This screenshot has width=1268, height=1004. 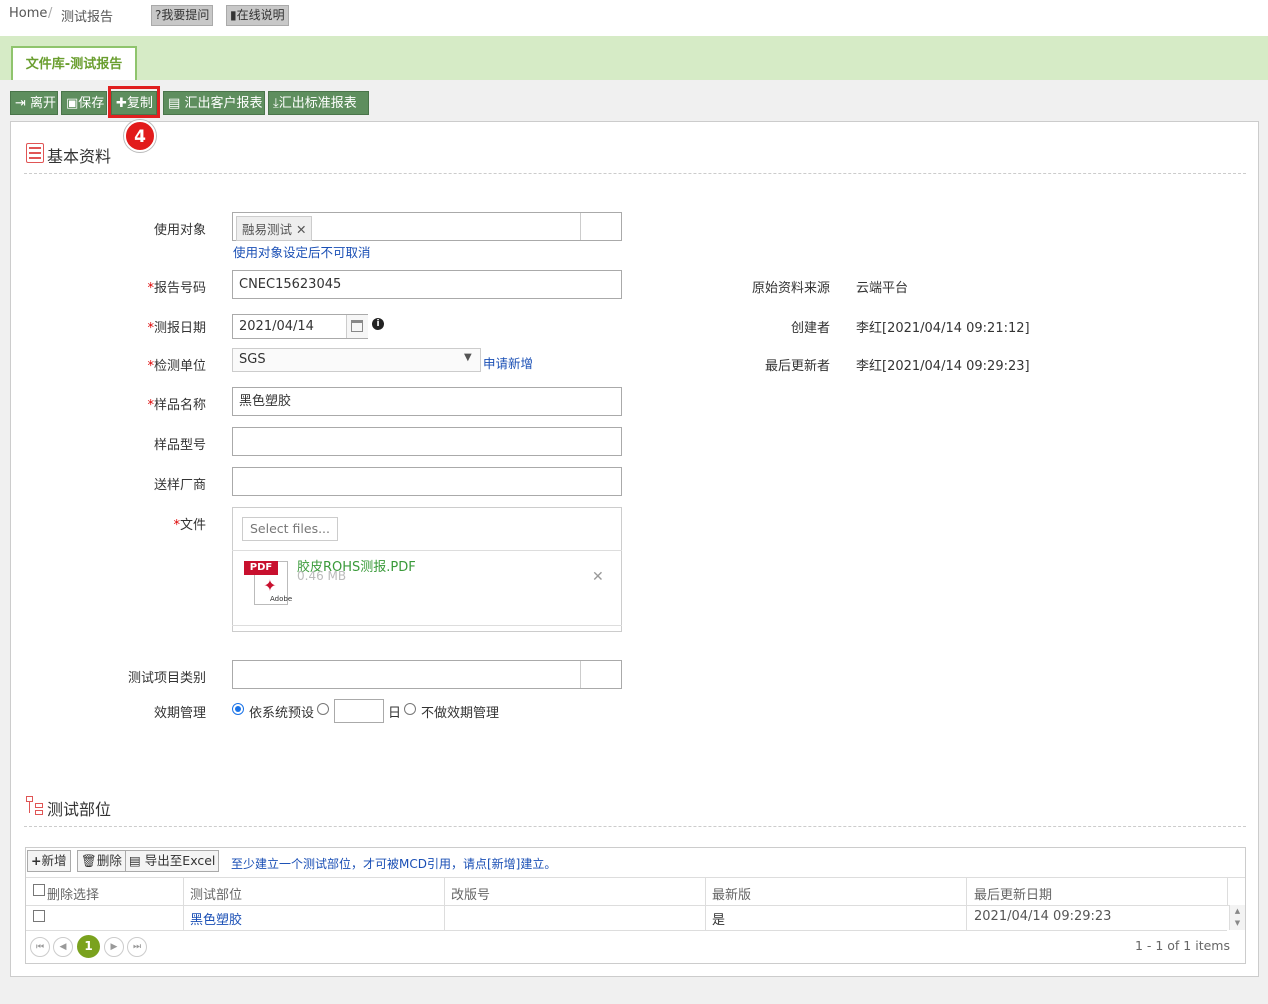 I want to click on pdf-file-icon: PDF ✦ Adobe, so click(x=268, y=583).